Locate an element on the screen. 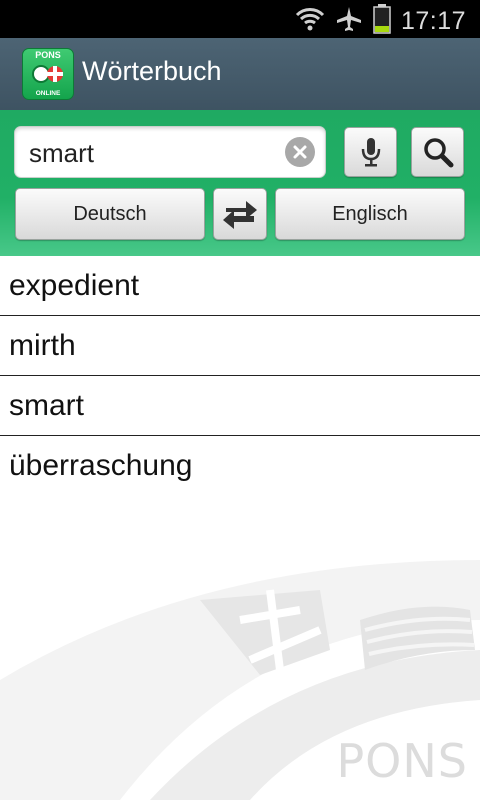  source-language-label: Deutsch is located at coordinates (110, 213).